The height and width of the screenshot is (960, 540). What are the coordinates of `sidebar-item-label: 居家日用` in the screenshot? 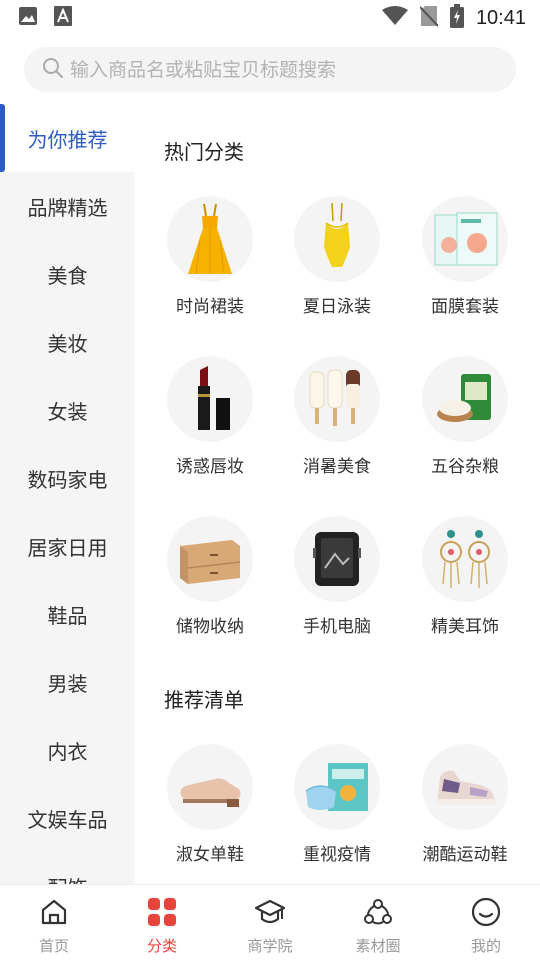 It's located at (67, 547).